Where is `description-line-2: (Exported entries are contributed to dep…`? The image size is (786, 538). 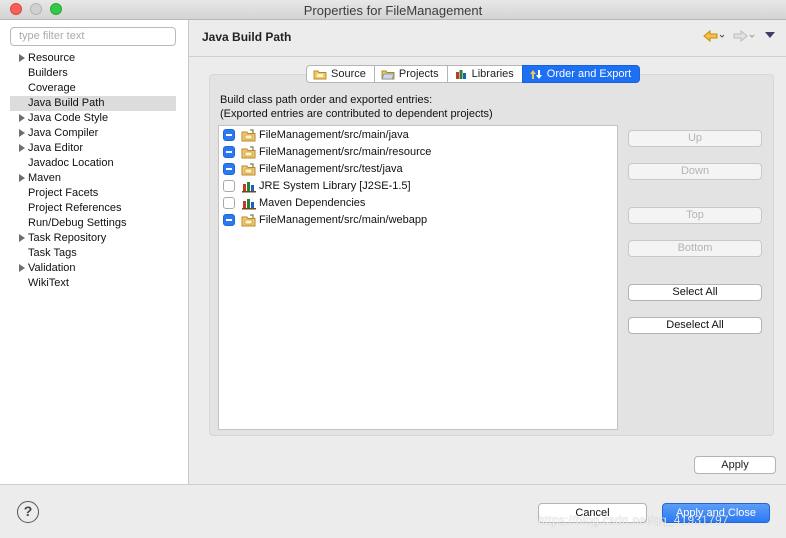 description-line-2: (Exported entries are contributed to dep… is located at coordinates (356, 114).